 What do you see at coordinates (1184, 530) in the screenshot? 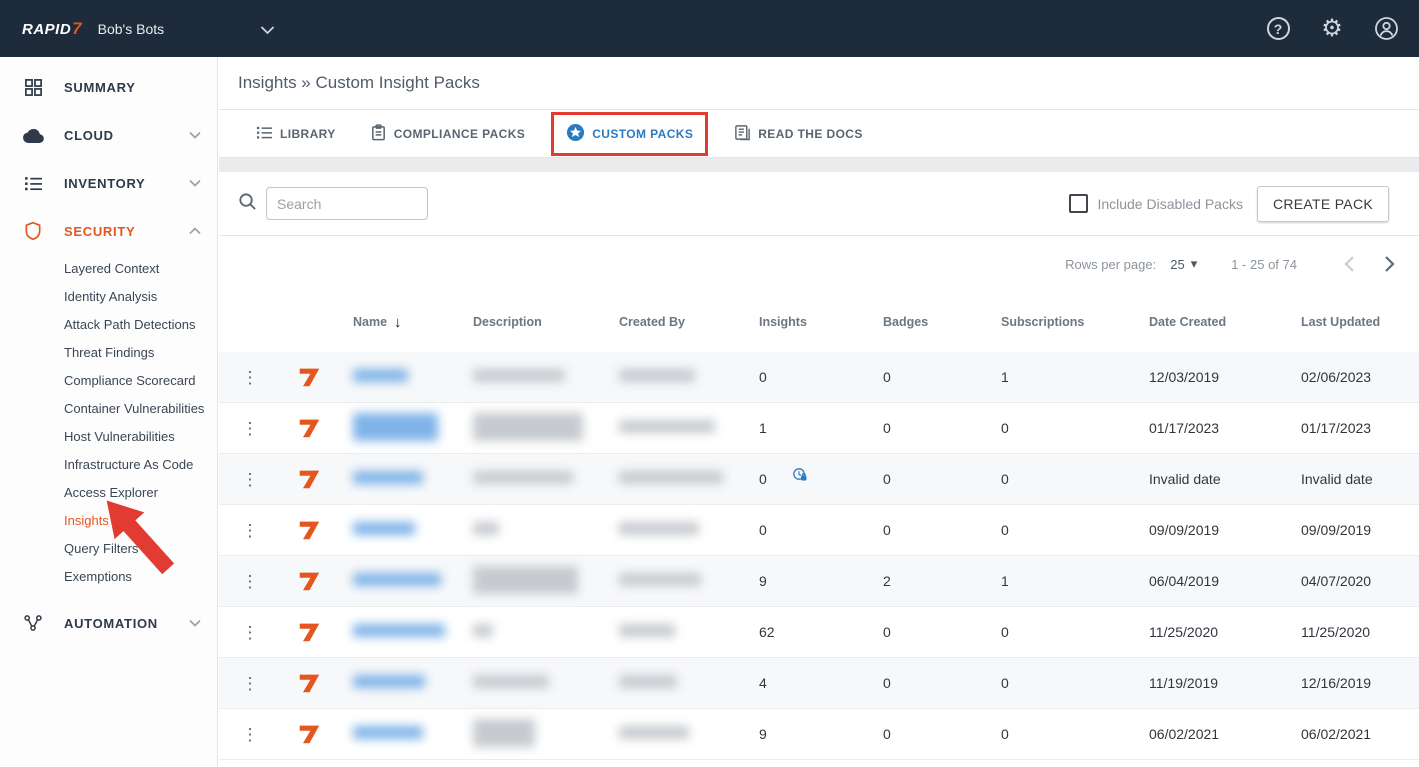
I see `date-created: 09/09/2019` at bounding box center [1184, 530].